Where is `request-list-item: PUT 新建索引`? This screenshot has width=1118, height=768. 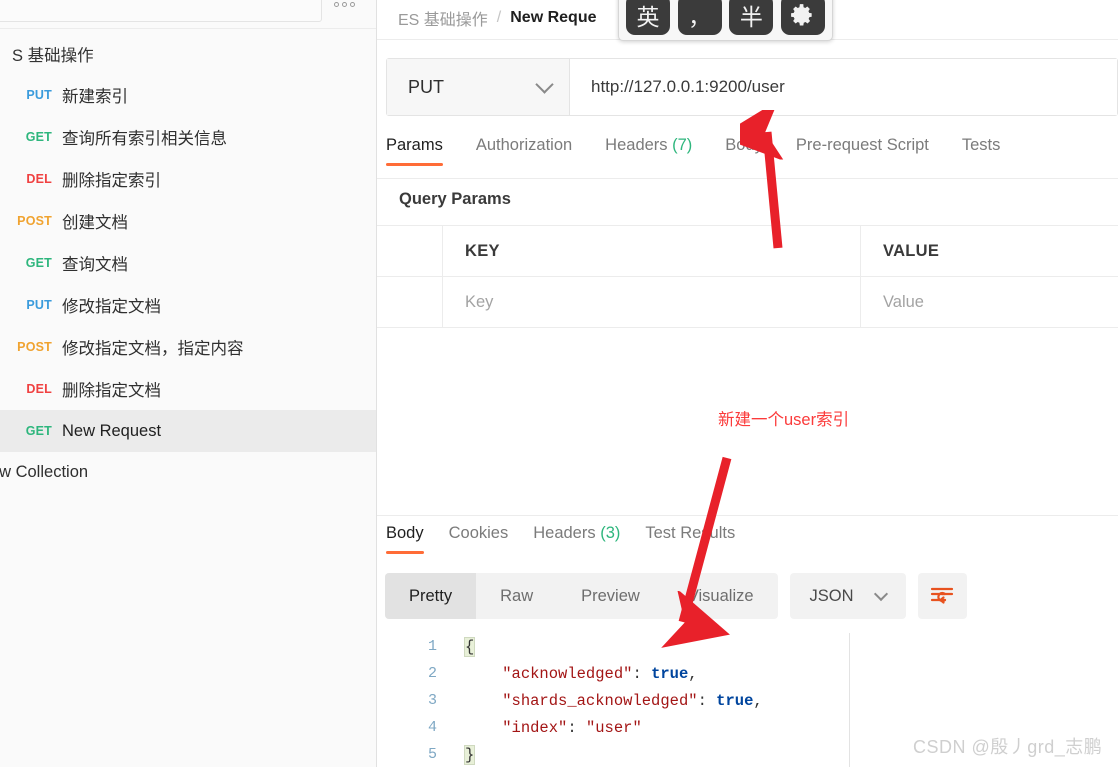
request-list-item: PUT 新建索引 is located at coordinates (188, 95).